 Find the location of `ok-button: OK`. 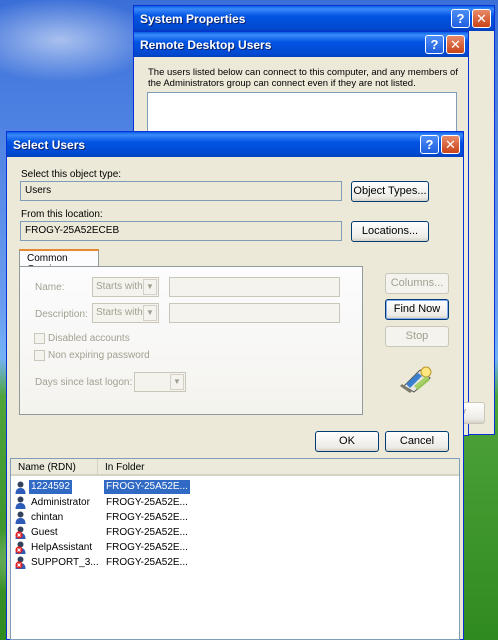

ok-button: OK is located at coordinates (347, 441).